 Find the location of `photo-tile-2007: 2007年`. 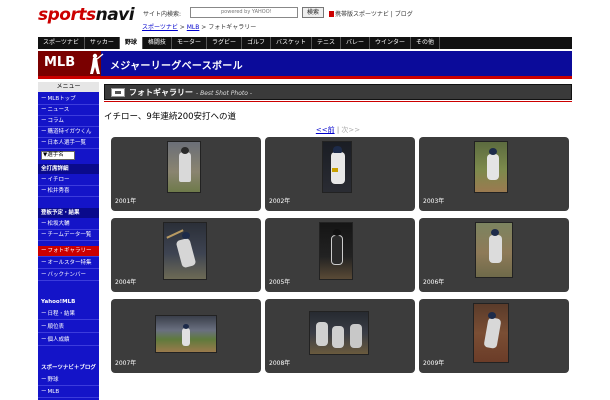

photo-tile-2007: 2007年 is located at coordinates (186, 336).